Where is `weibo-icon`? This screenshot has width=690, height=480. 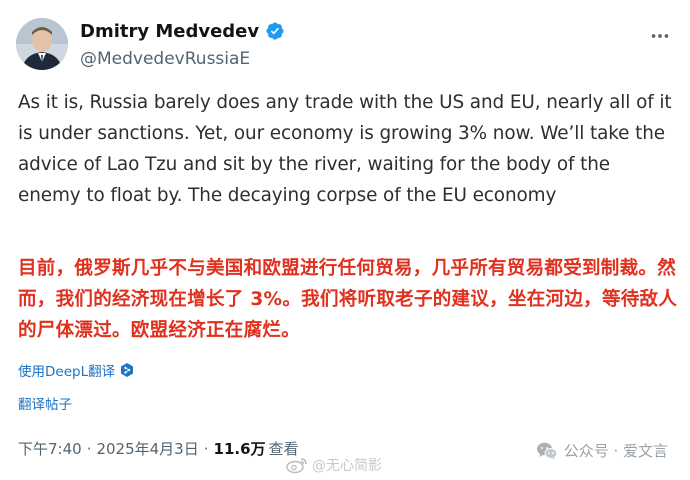
weibo-icon is located at coordinates (297, 465).